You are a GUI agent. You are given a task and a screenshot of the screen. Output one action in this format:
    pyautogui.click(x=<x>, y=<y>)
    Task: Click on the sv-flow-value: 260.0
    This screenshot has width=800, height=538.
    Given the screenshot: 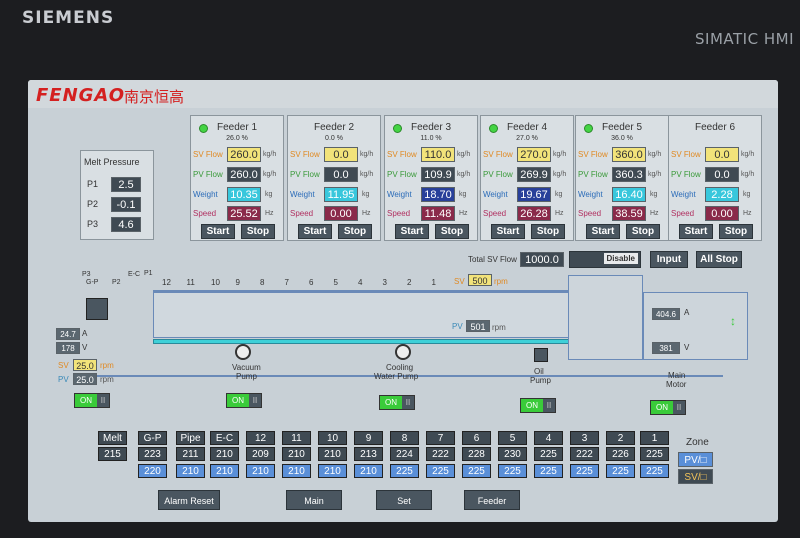 What is the action you would take?
    pyautogui.click(x=244, y=154)
    